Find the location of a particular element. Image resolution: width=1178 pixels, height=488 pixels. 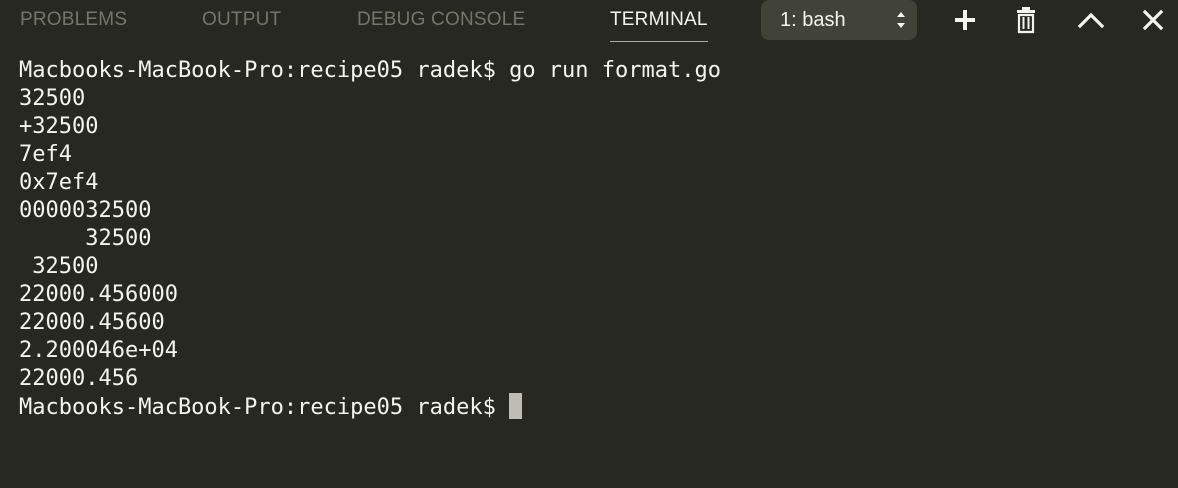

output-line: 2.200046e+04 is located at coordinates (98, 350).